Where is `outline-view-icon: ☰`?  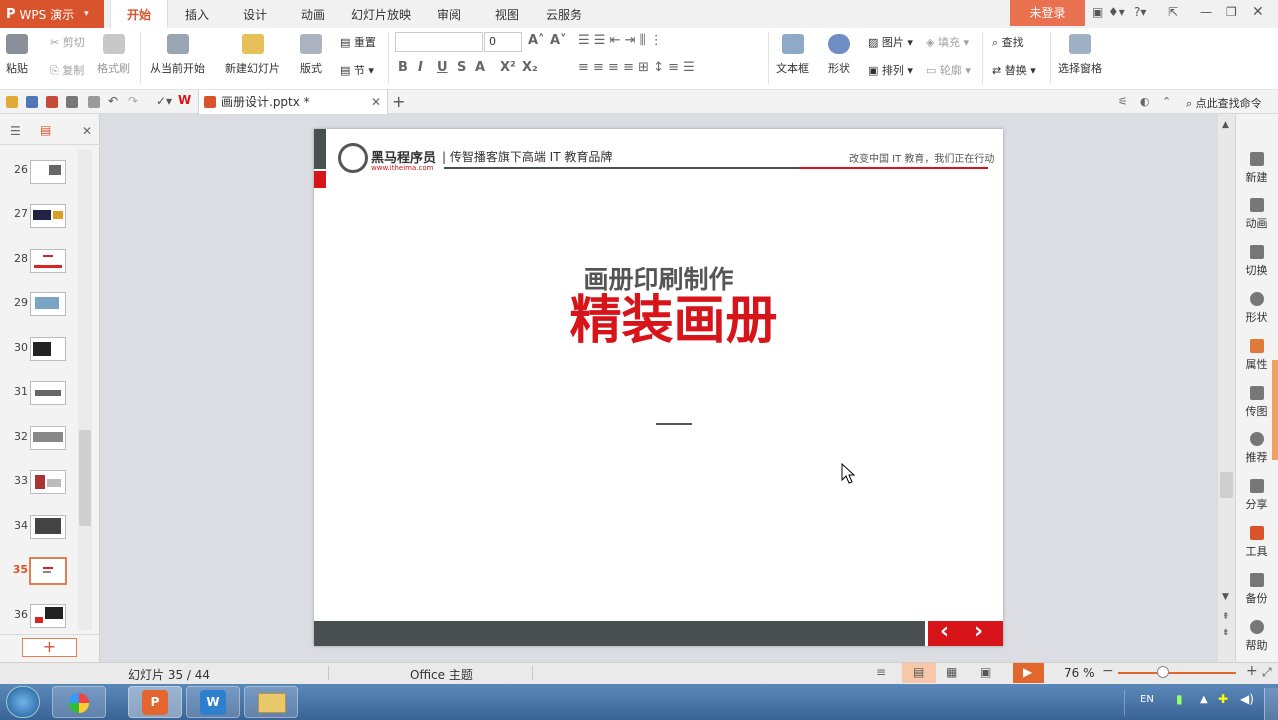 outline-view-icon: ☰ is located at coordinates (15, 131).